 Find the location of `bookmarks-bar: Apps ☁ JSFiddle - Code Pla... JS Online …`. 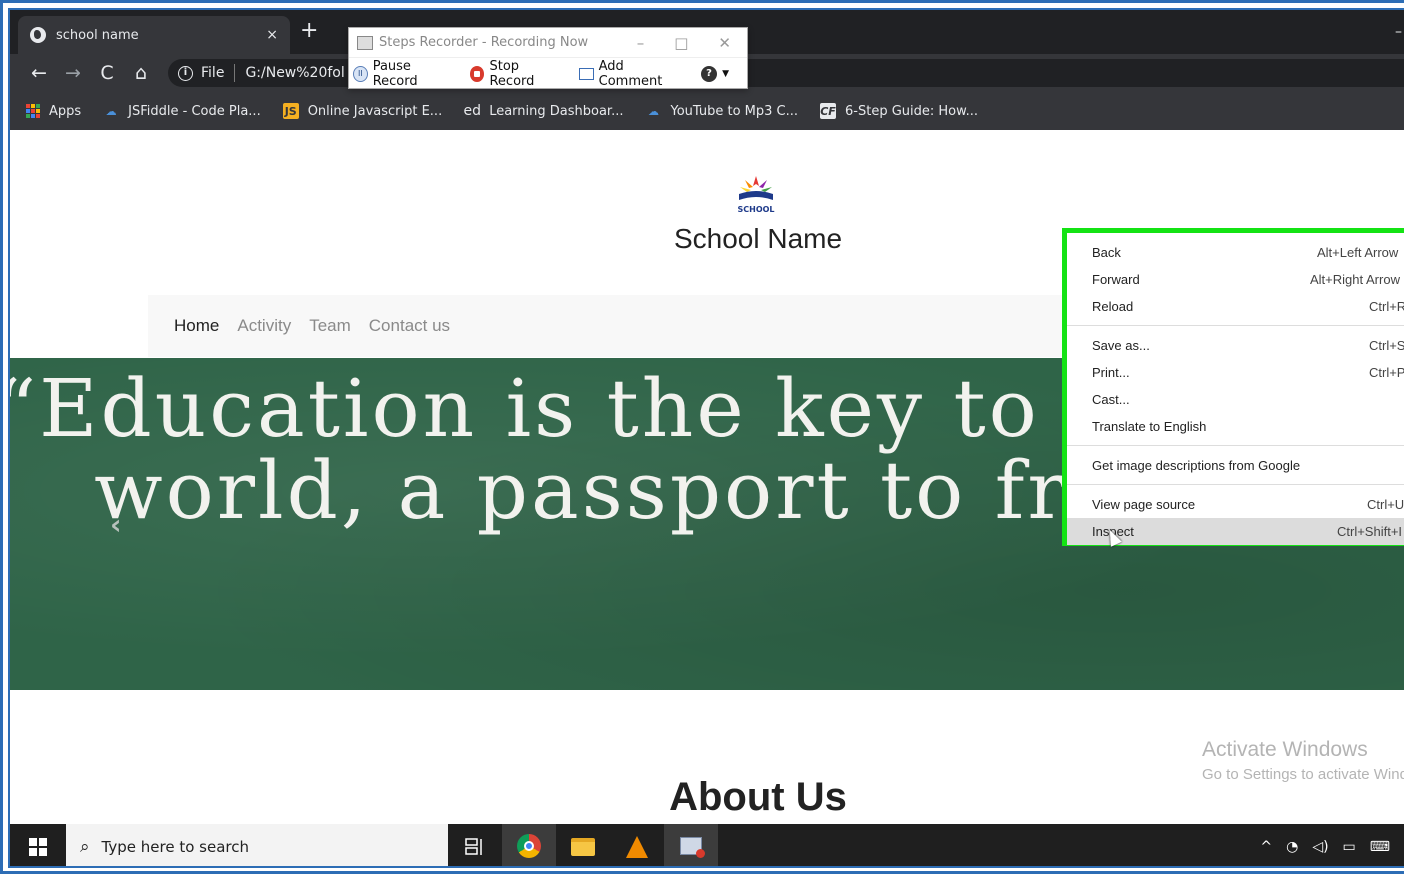

bookmarks-bar: Apps ☁ JSFiddle - Code Pla... JS Online … is located at coordinates (707, 111).